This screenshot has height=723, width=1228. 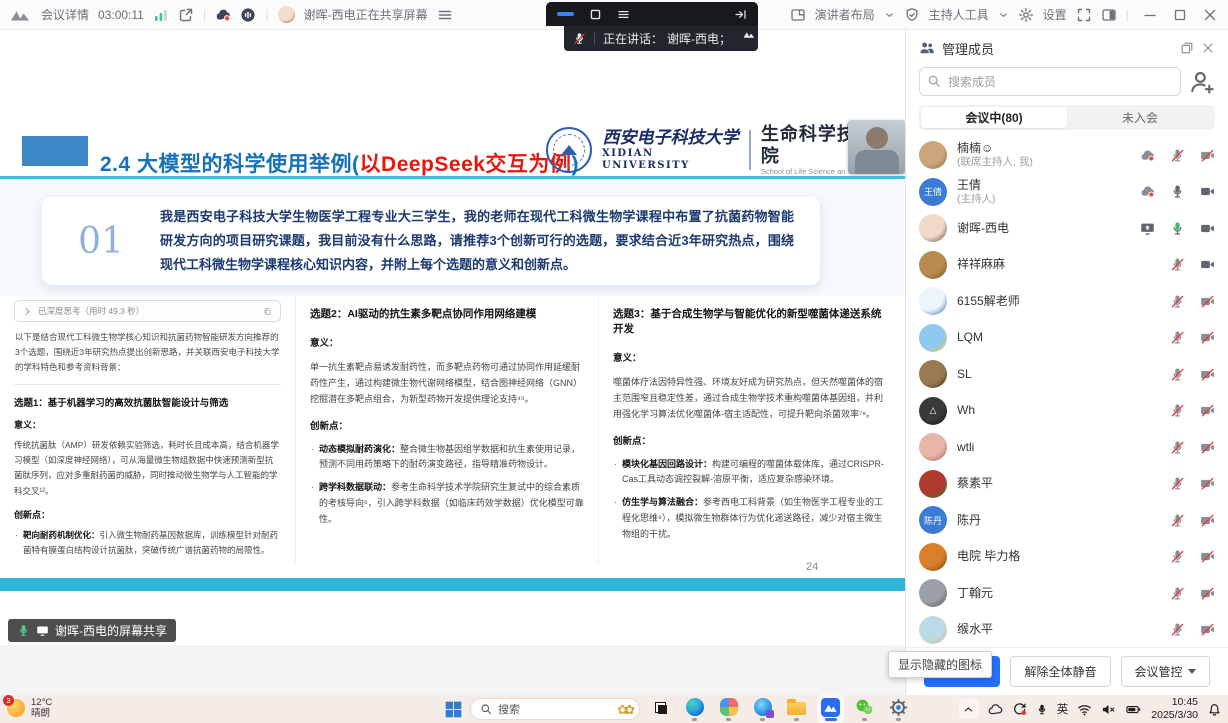 I want to click on microphone-tray-icon, so click(x=1042, y=709).